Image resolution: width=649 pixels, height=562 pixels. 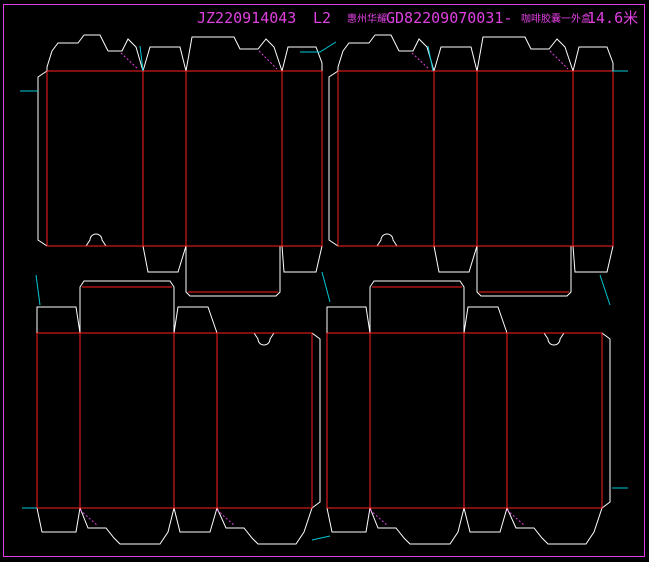 I want to click on customer-name: 惠州华耀, so click(x=367, y=18).